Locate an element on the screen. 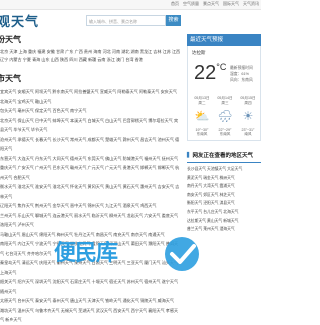 This screenshot has height=325, width=320. nav-home: 首页 is located at coordinates (175, 4).